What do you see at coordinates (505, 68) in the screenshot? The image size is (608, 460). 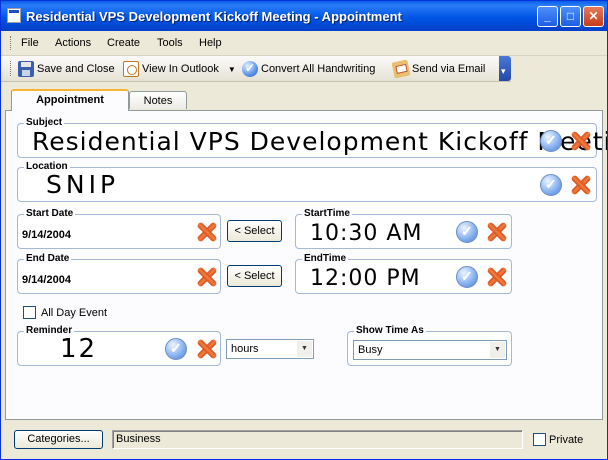 I see `toolbar-overflow-chevron-icon` at bounding box center [505, 68].